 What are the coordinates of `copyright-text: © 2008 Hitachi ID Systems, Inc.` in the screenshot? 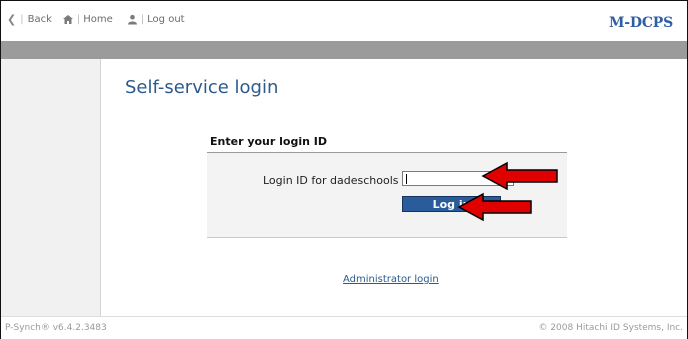 It's located at (610, 328).